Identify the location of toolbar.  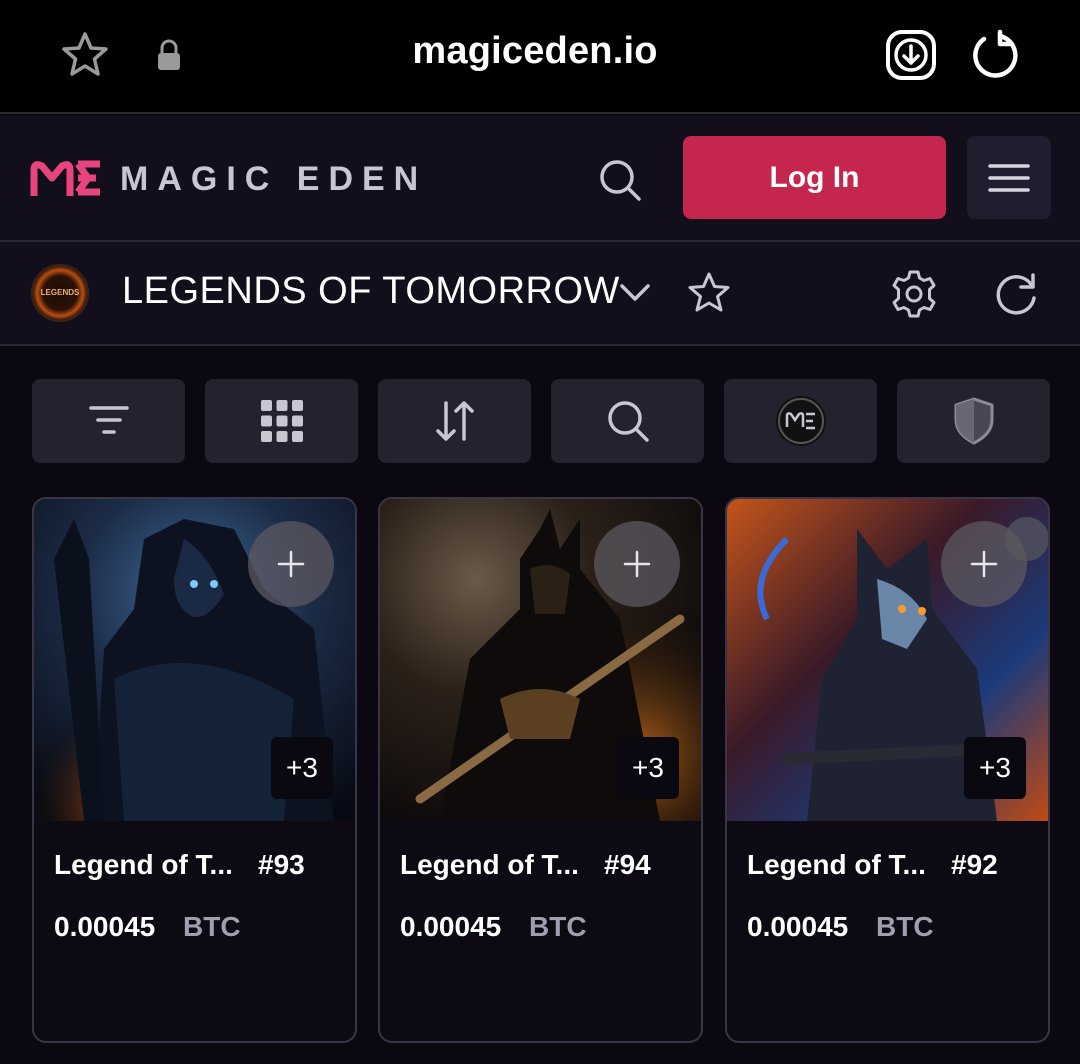
(541, 421).